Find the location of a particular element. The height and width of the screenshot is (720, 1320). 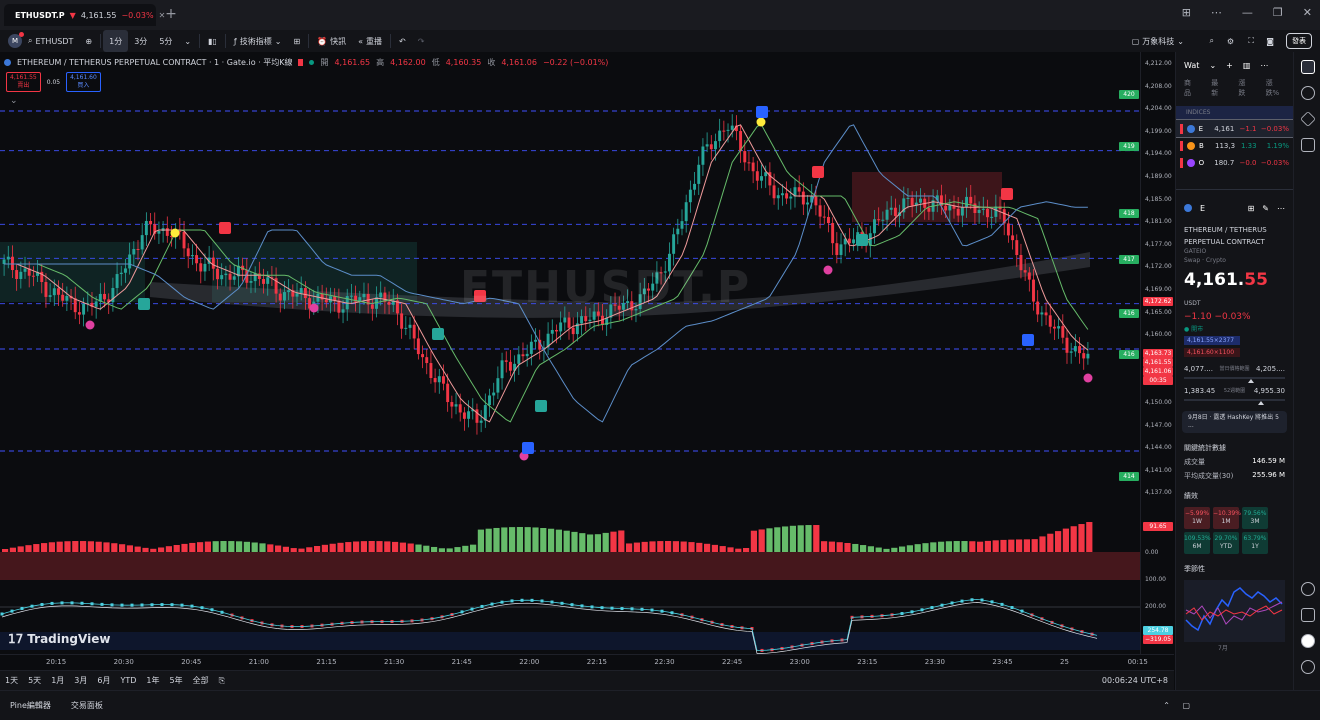

performance-cell: −5.99% 1W is located at coordinates (1197, 518).